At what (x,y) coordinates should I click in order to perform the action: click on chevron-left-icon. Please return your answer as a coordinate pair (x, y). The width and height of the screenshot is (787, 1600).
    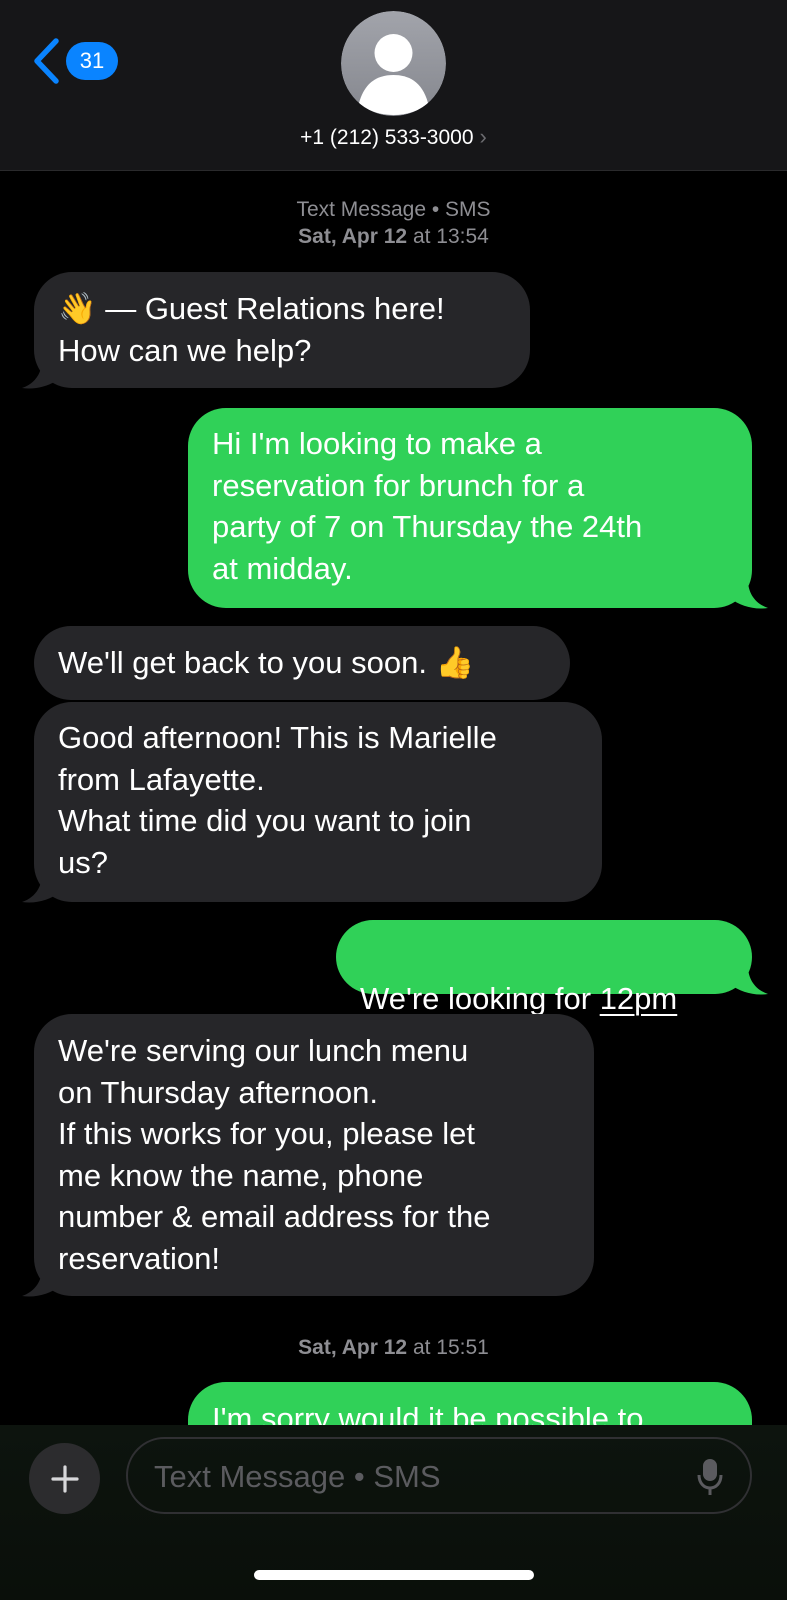
    Looking at the image, I should click on (46, 61).